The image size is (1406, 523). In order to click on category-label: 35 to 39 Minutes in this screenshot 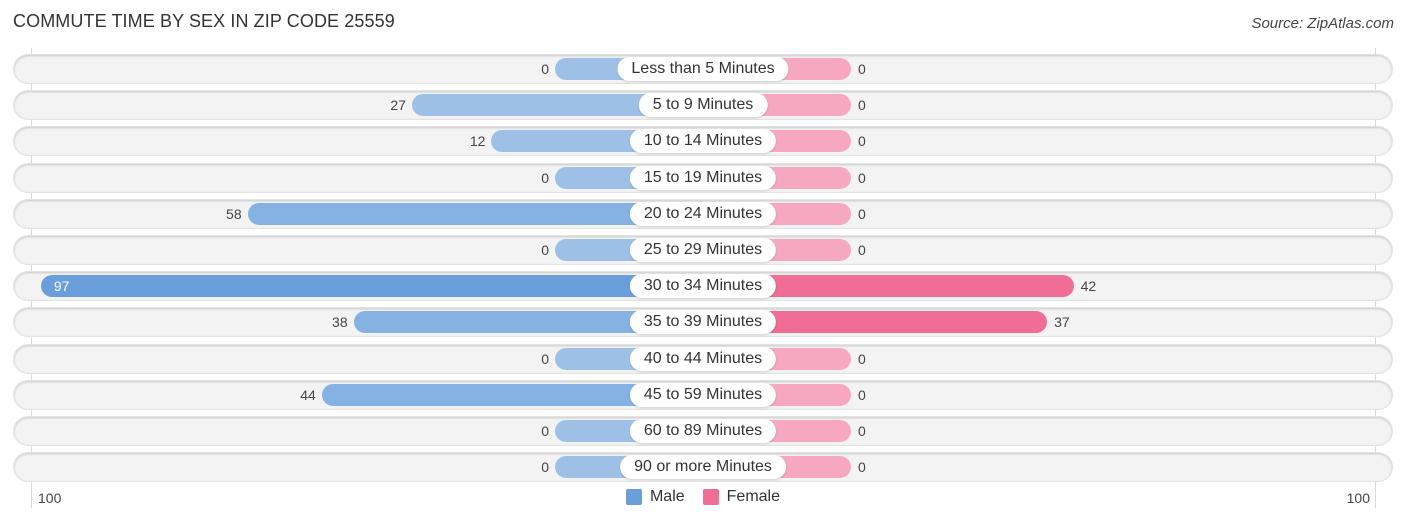, I will do `click(703, 322)`.